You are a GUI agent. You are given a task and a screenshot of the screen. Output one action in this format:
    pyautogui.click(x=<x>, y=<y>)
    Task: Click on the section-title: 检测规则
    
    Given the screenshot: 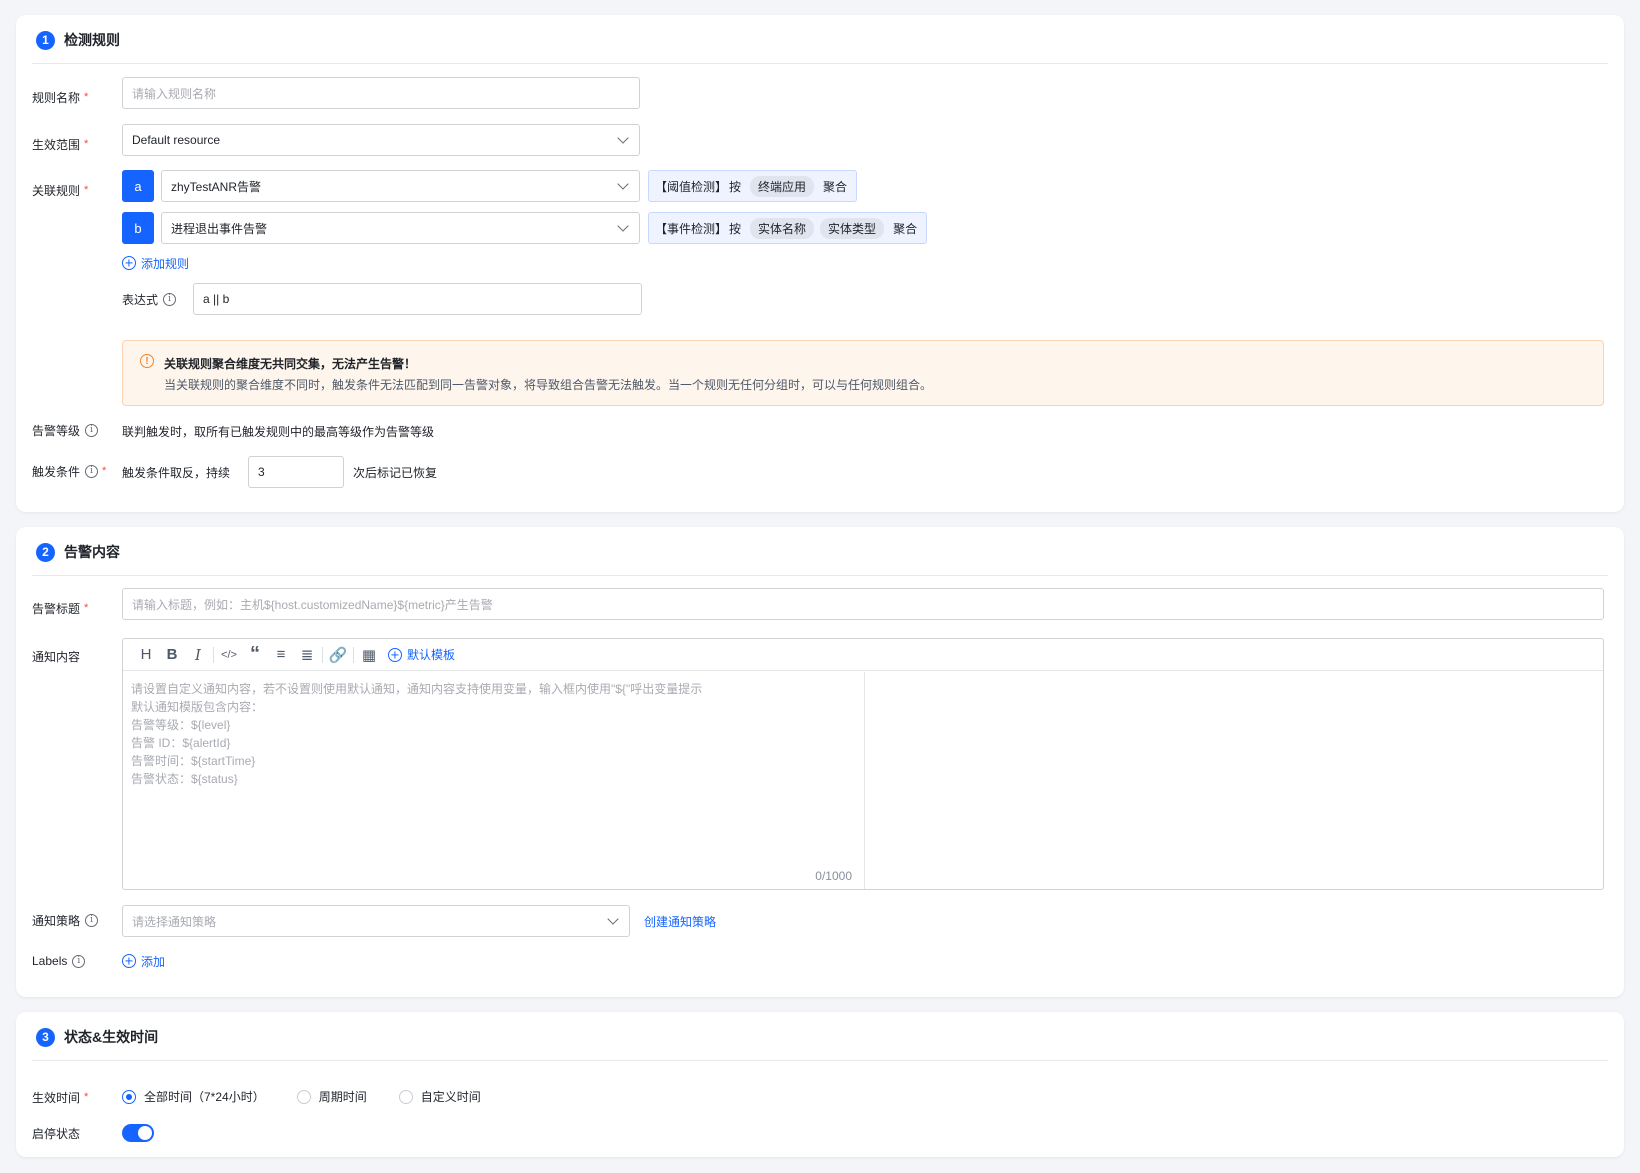 What is the action you would take?
    pyautogui.click(x=92, y=40)
    